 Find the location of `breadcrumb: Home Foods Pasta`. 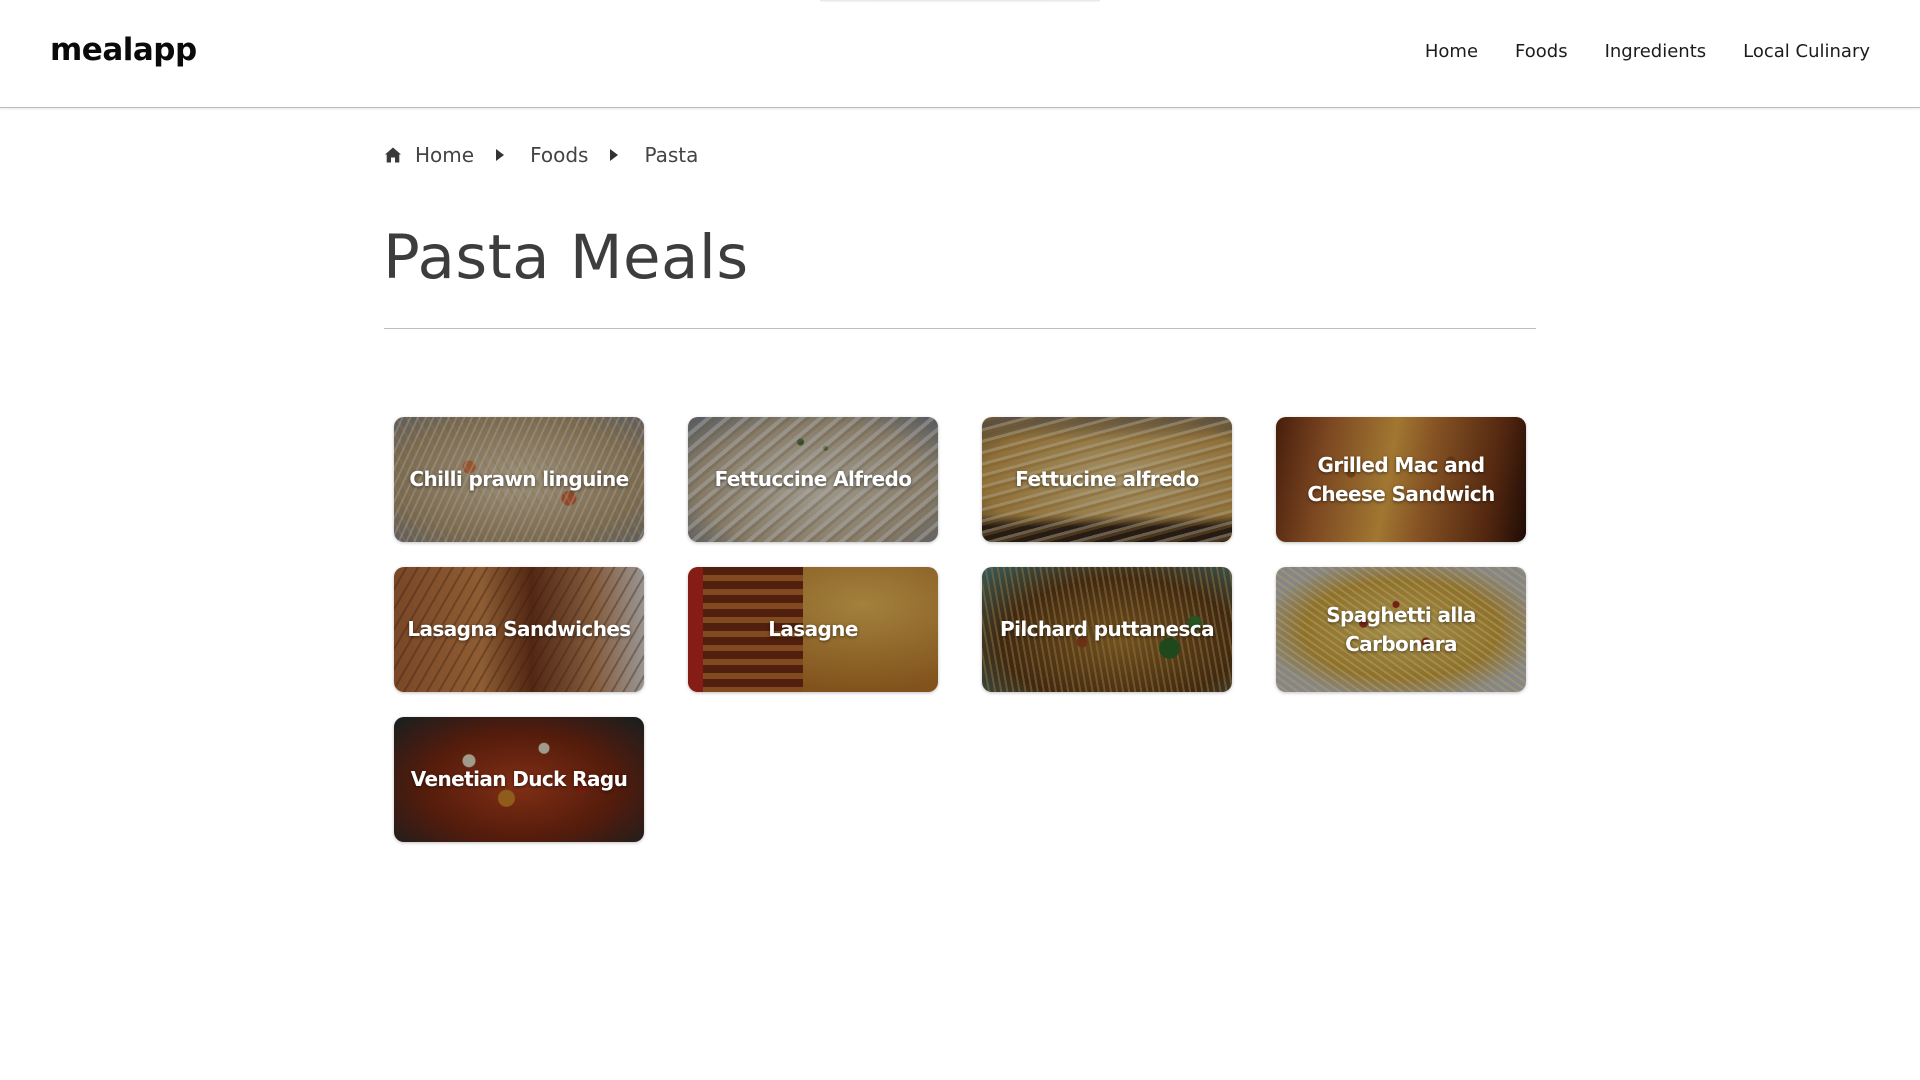

breadcrumb: Home Foods Pasta is located at coordinates (541, 155).